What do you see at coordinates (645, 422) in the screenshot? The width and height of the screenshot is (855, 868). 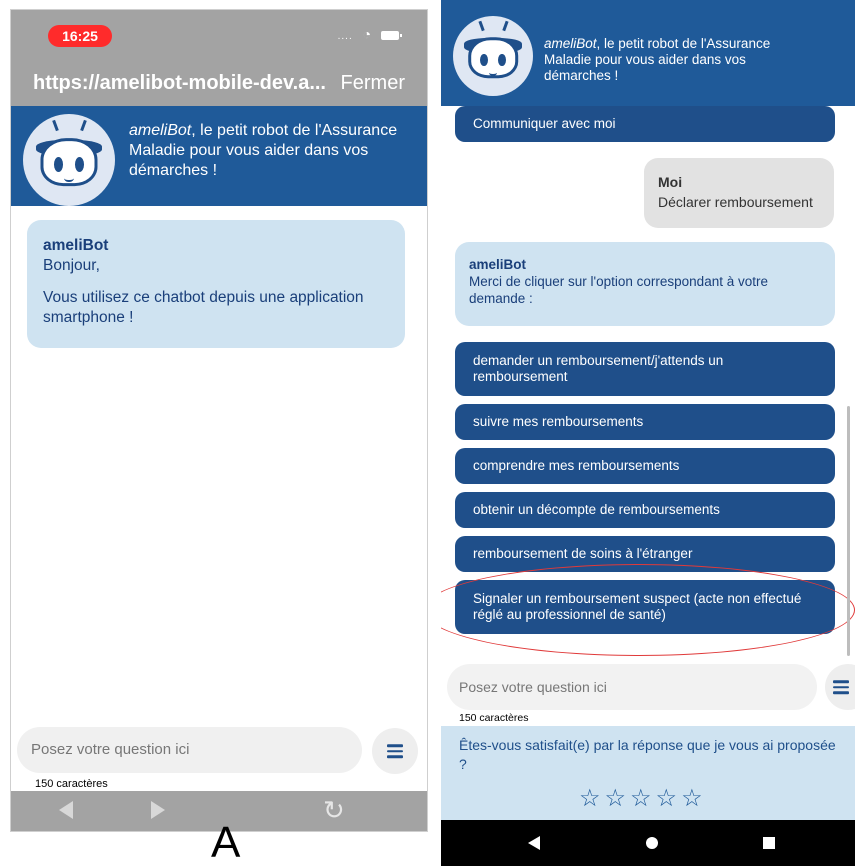 I see `option-button: suivre mes remboursements` at bounding box center [645, 422].